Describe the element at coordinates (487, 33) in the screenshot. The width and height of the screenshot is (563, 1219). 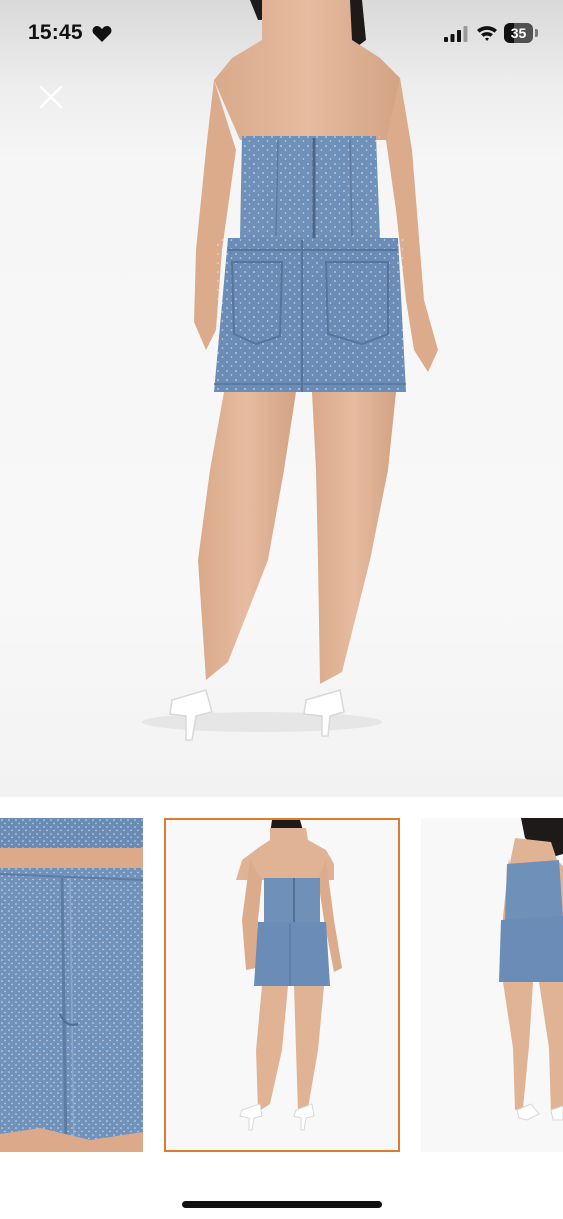
I see `wifi-icon` at that location.